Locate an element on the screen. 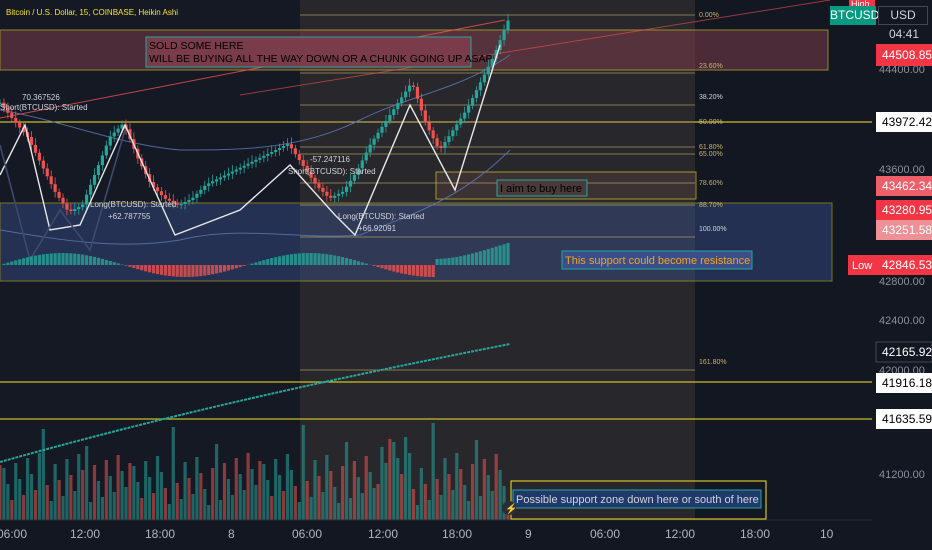 The height and width of the screenshot is (550, 932). x-tick: 12:00 is located at coordinates (680, 534).